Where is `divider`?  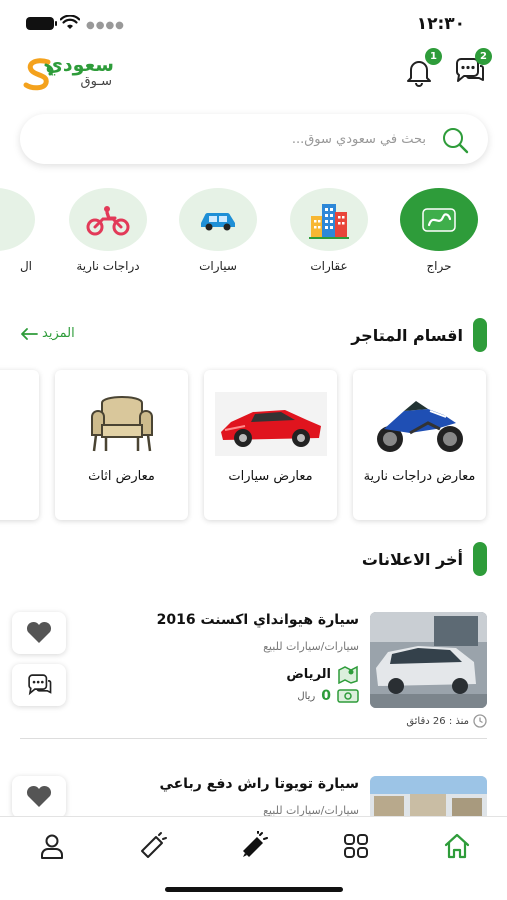 divider is located at coordinates (253, 738).